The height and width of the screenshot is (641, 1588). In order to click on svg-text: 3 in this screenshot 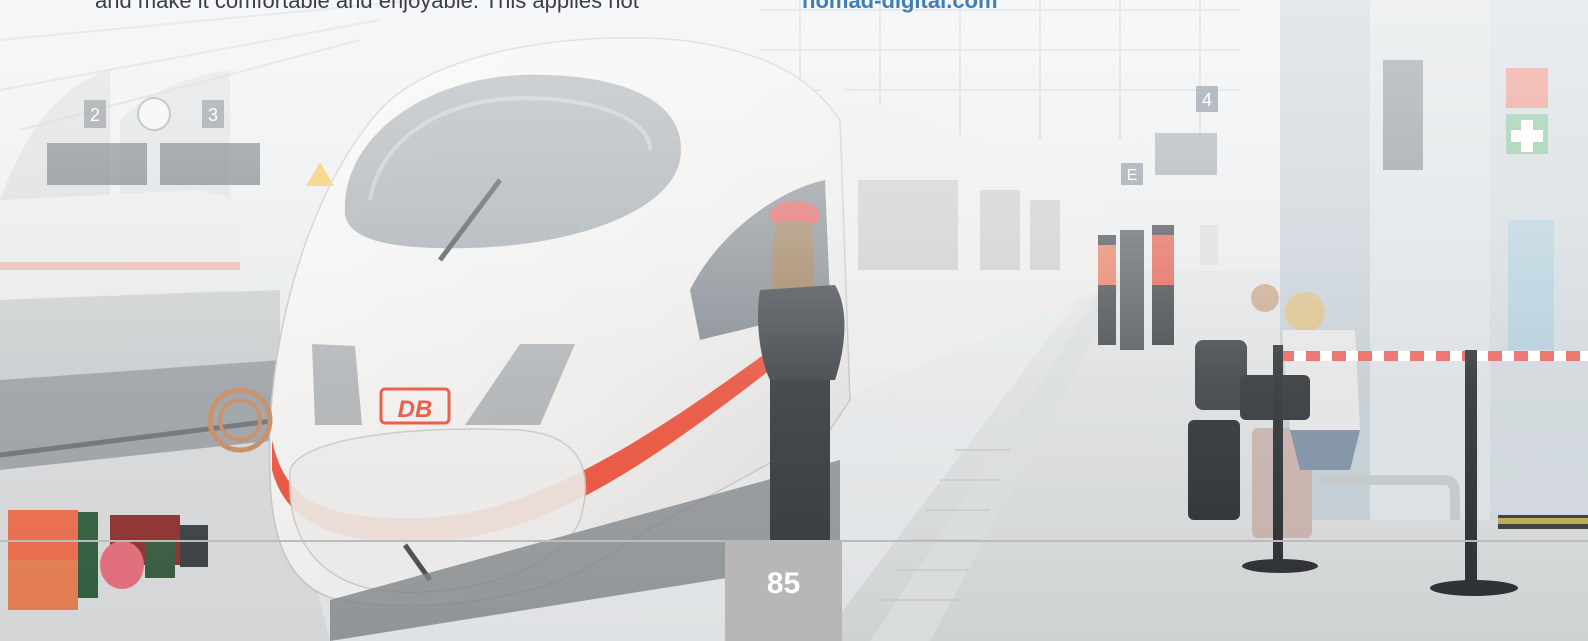, I will do `click(213, 115)`.